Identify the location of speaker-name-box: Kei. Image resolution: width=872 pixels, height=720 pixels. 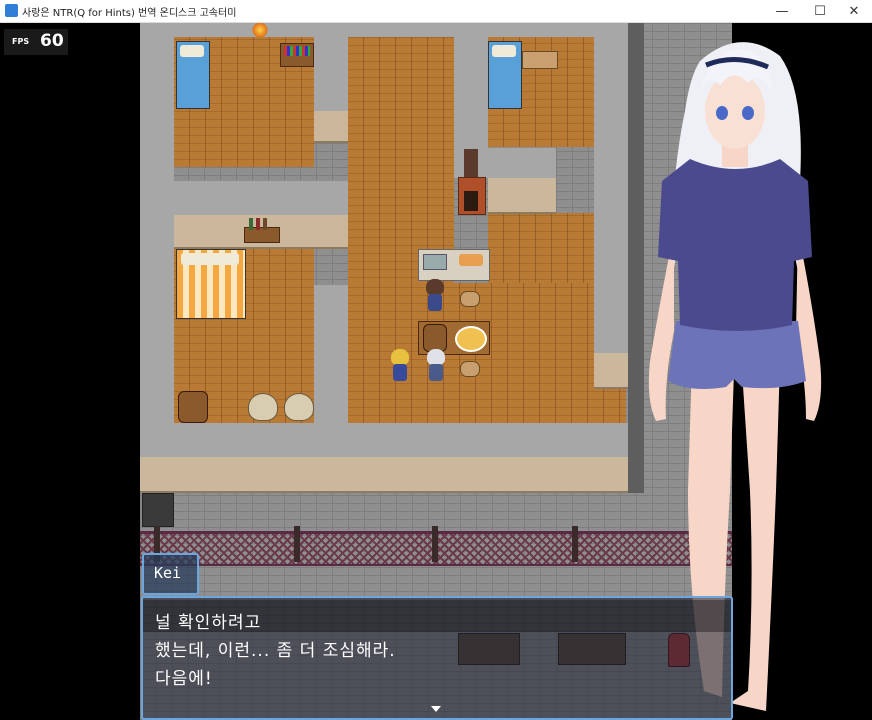
(170, 574).